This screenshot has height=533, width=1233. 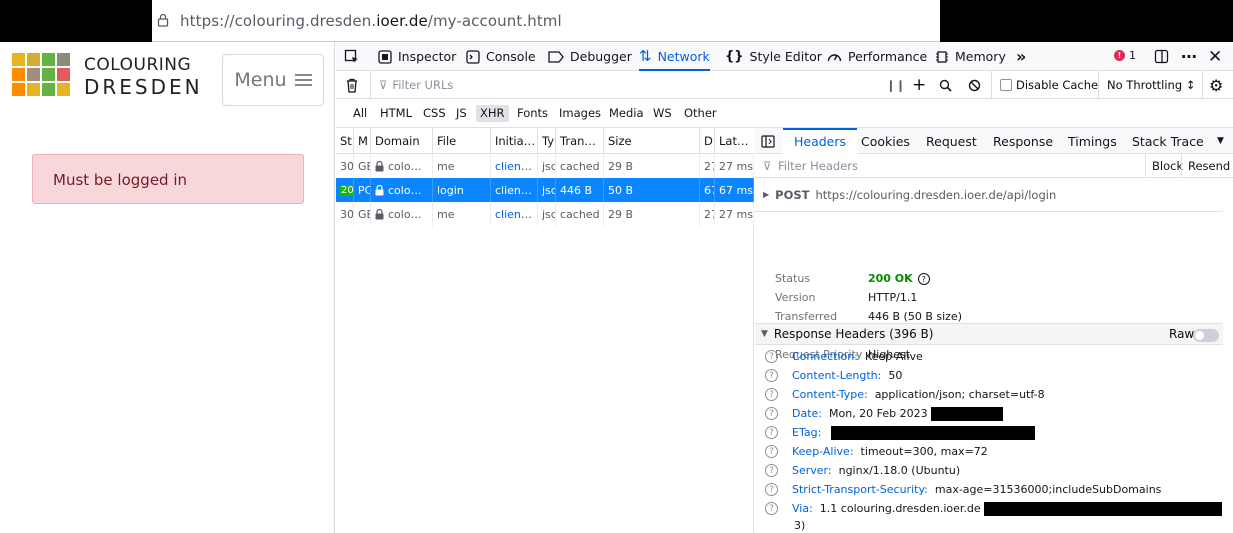 I want to click on site-logo-text: COLOURING DRESDEN, so click(x=143, y=77).